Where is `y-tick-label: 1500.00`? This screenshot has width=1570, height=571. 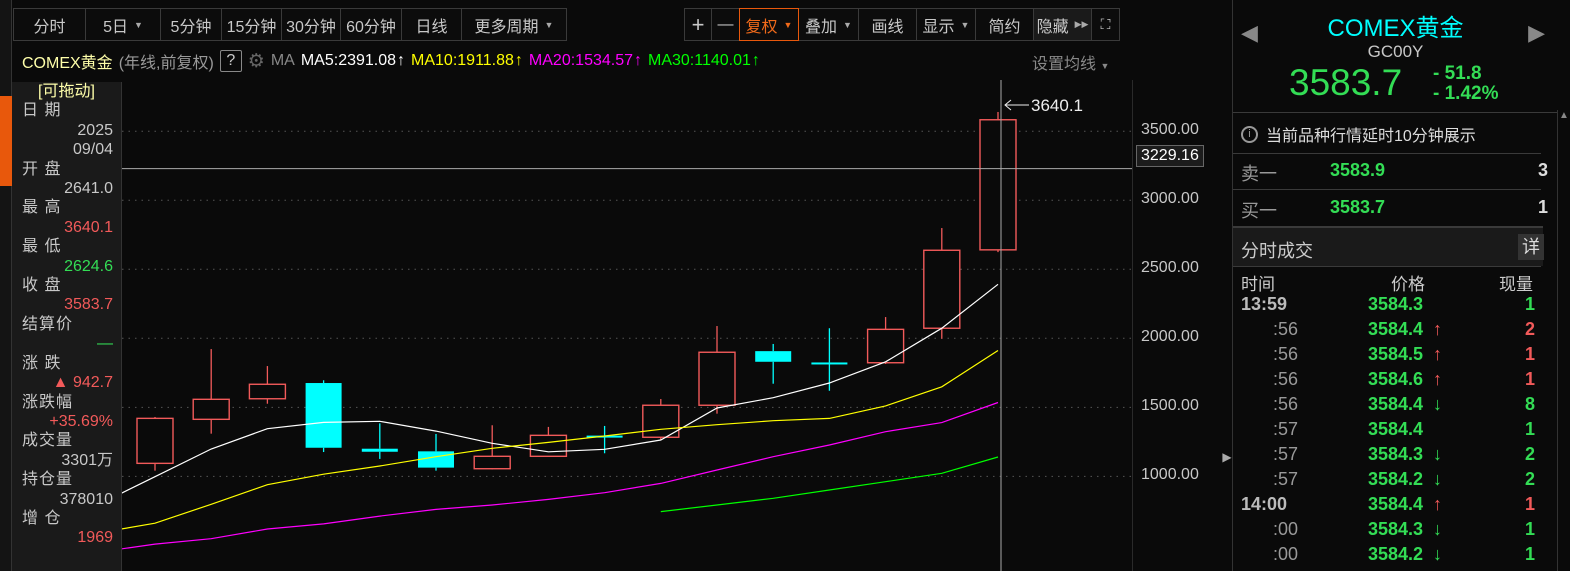 y-tick-label: 1500.00 is located at coordinates (1170, 406).